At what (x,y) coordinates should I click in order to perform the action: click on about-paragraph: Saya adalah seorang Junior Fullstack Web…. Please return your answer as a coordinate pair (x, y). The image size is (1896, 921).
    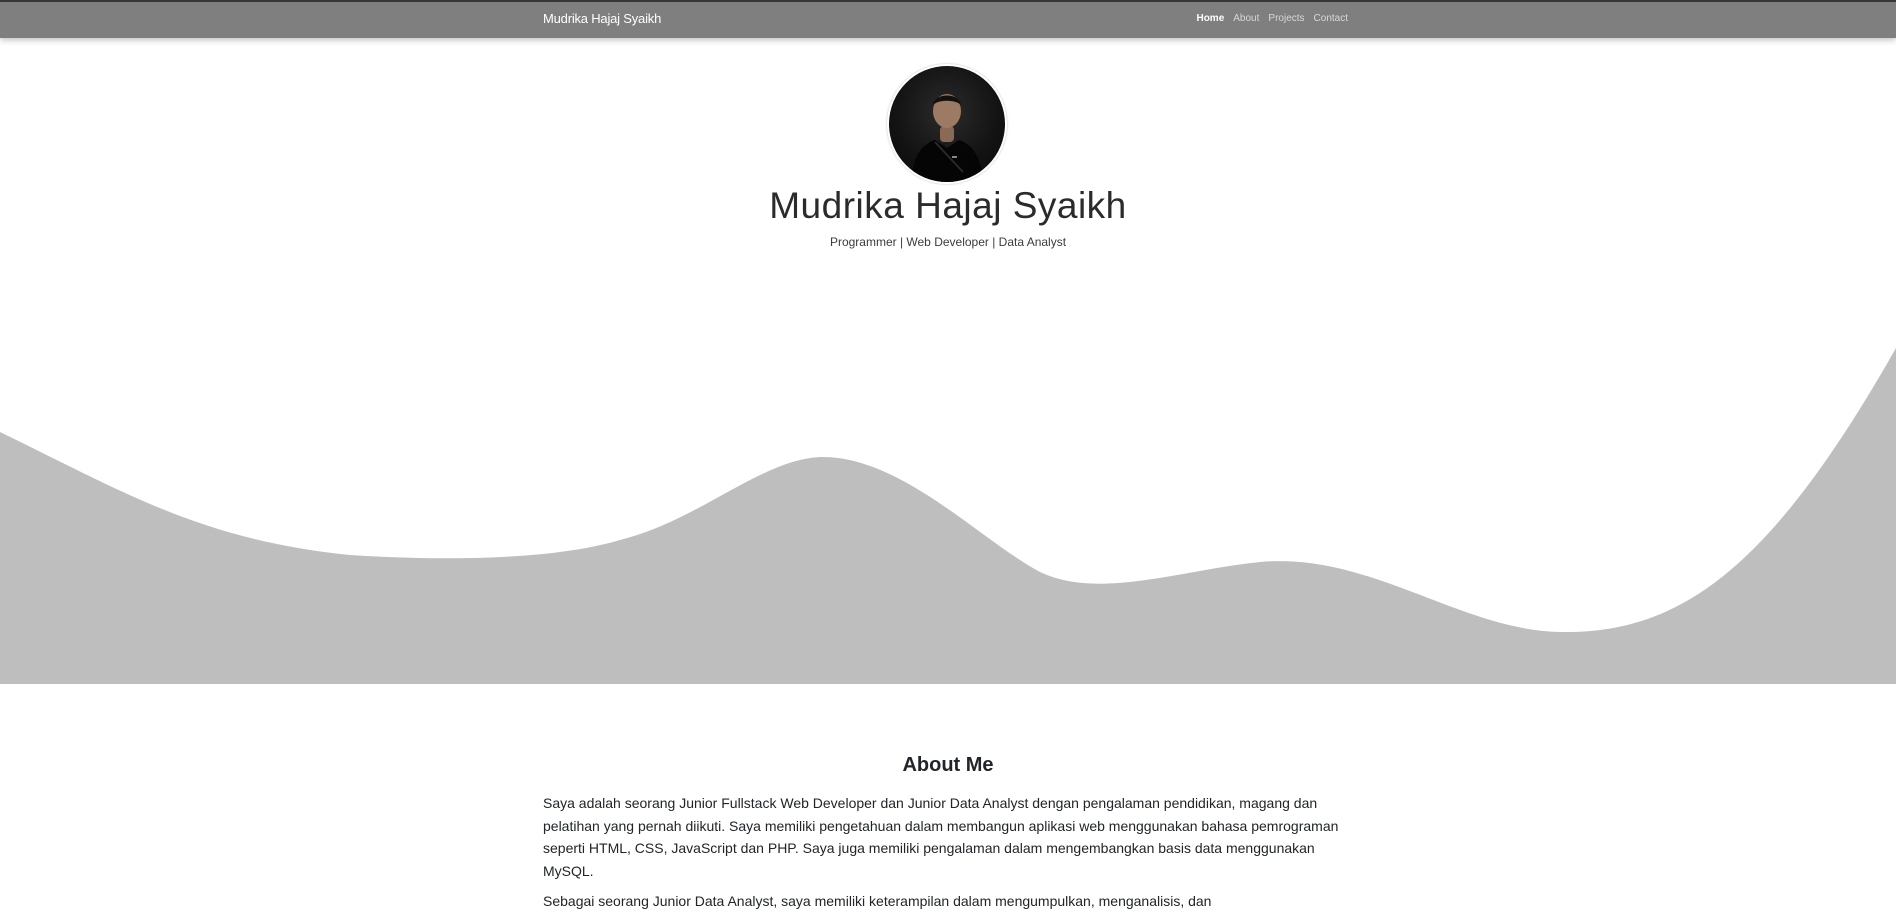
    Looking at the image, I should click on (941, 837).